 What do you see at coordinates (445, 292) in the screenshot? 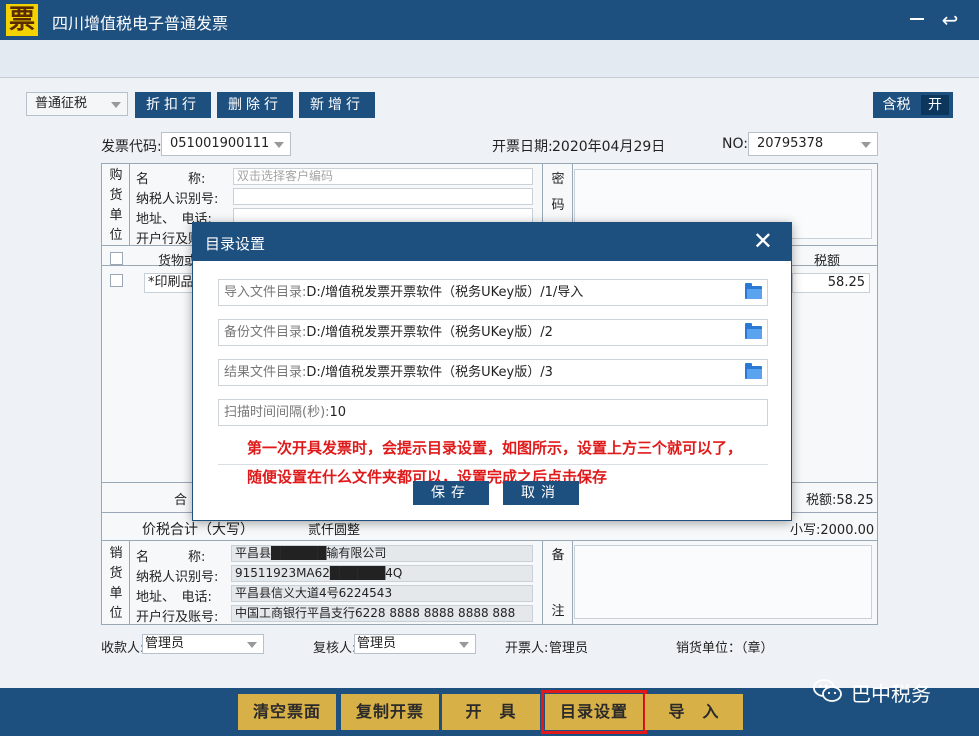
I see `import-dir-value: D:/增值税发票开票软件（税务UKey版）/1/导入` at bounding box center [445, 292].